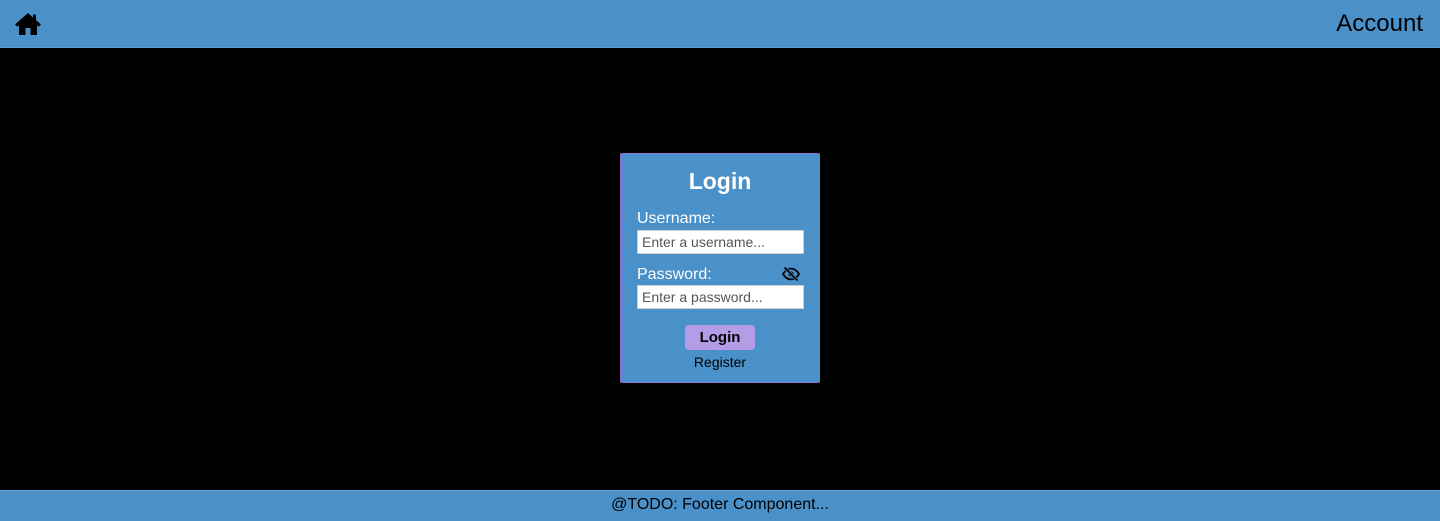 The image size is (1440, 521). I want to click on eye-slash-icon, so click(791, 274).